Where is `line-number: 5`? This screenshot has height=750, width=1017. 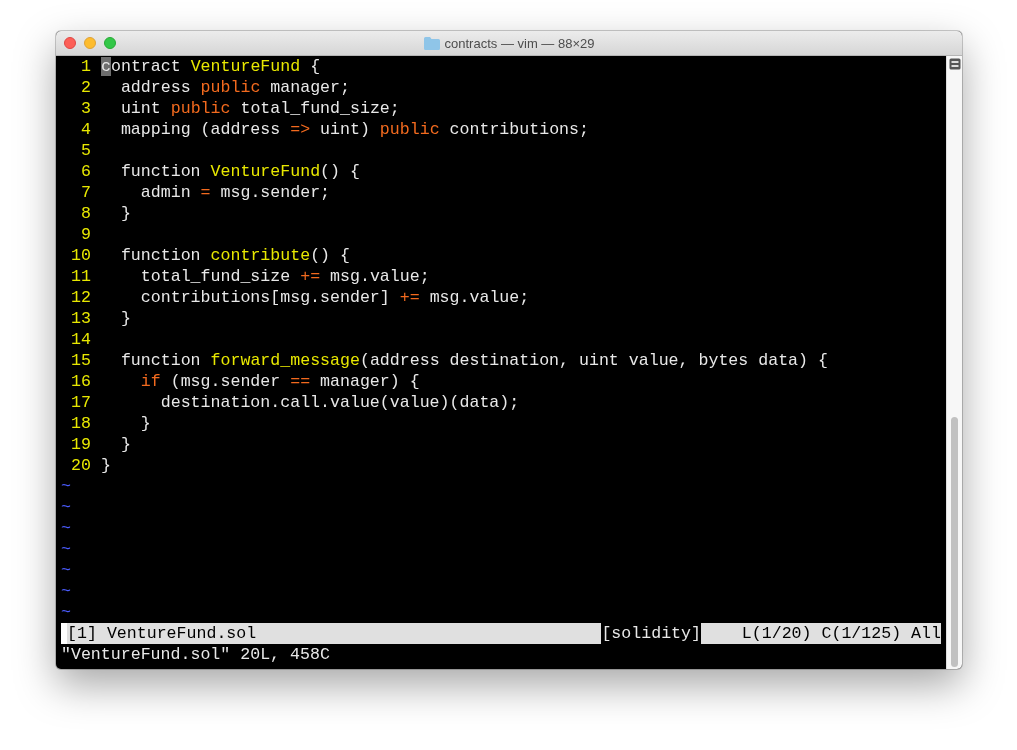 line-number: 5 is located at coordinates (85, 150).